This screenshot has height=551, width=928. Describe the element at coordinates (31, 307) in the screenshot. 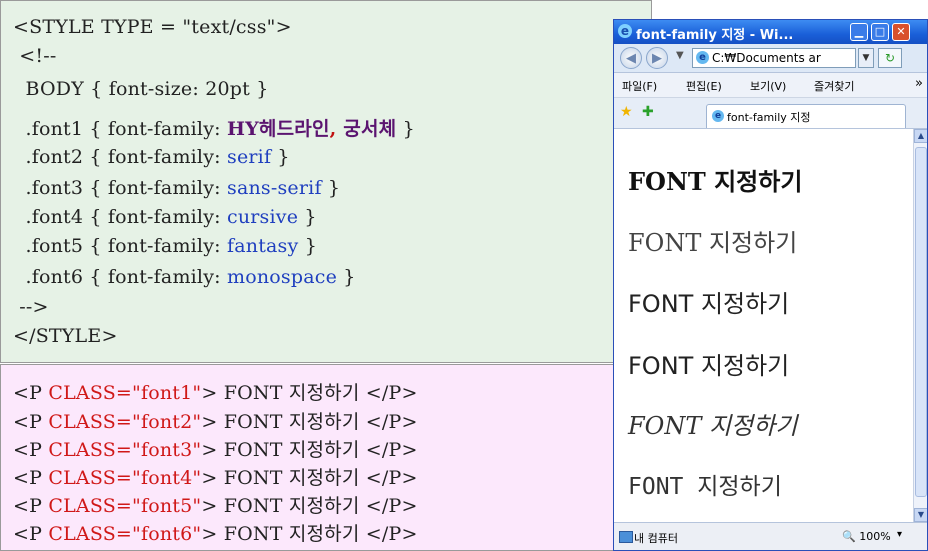

I see `code-comment-close: -->` at that location.